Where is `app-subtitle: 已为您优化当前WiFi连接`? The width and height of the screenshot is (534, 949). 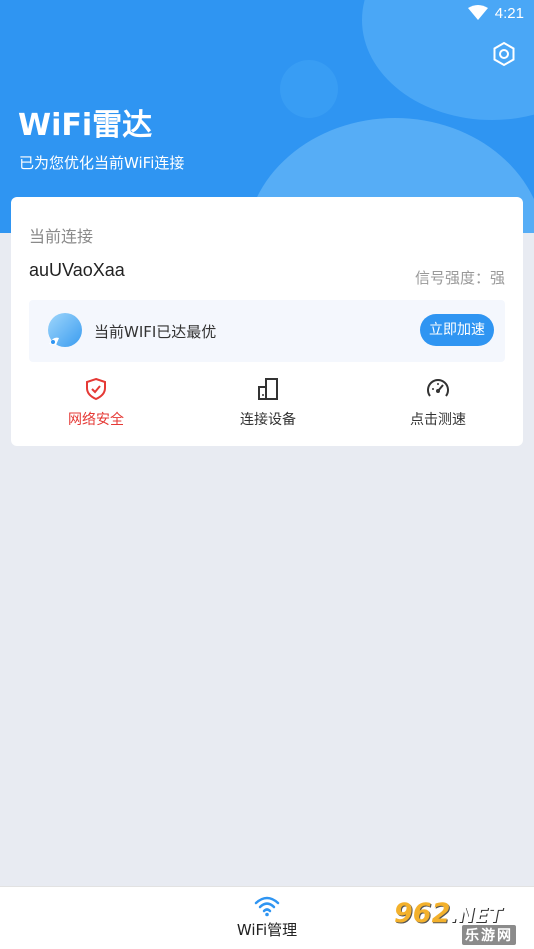 app-subtitle: 已为您优化当前WiFi连接 is located at coordinates (102, 163).